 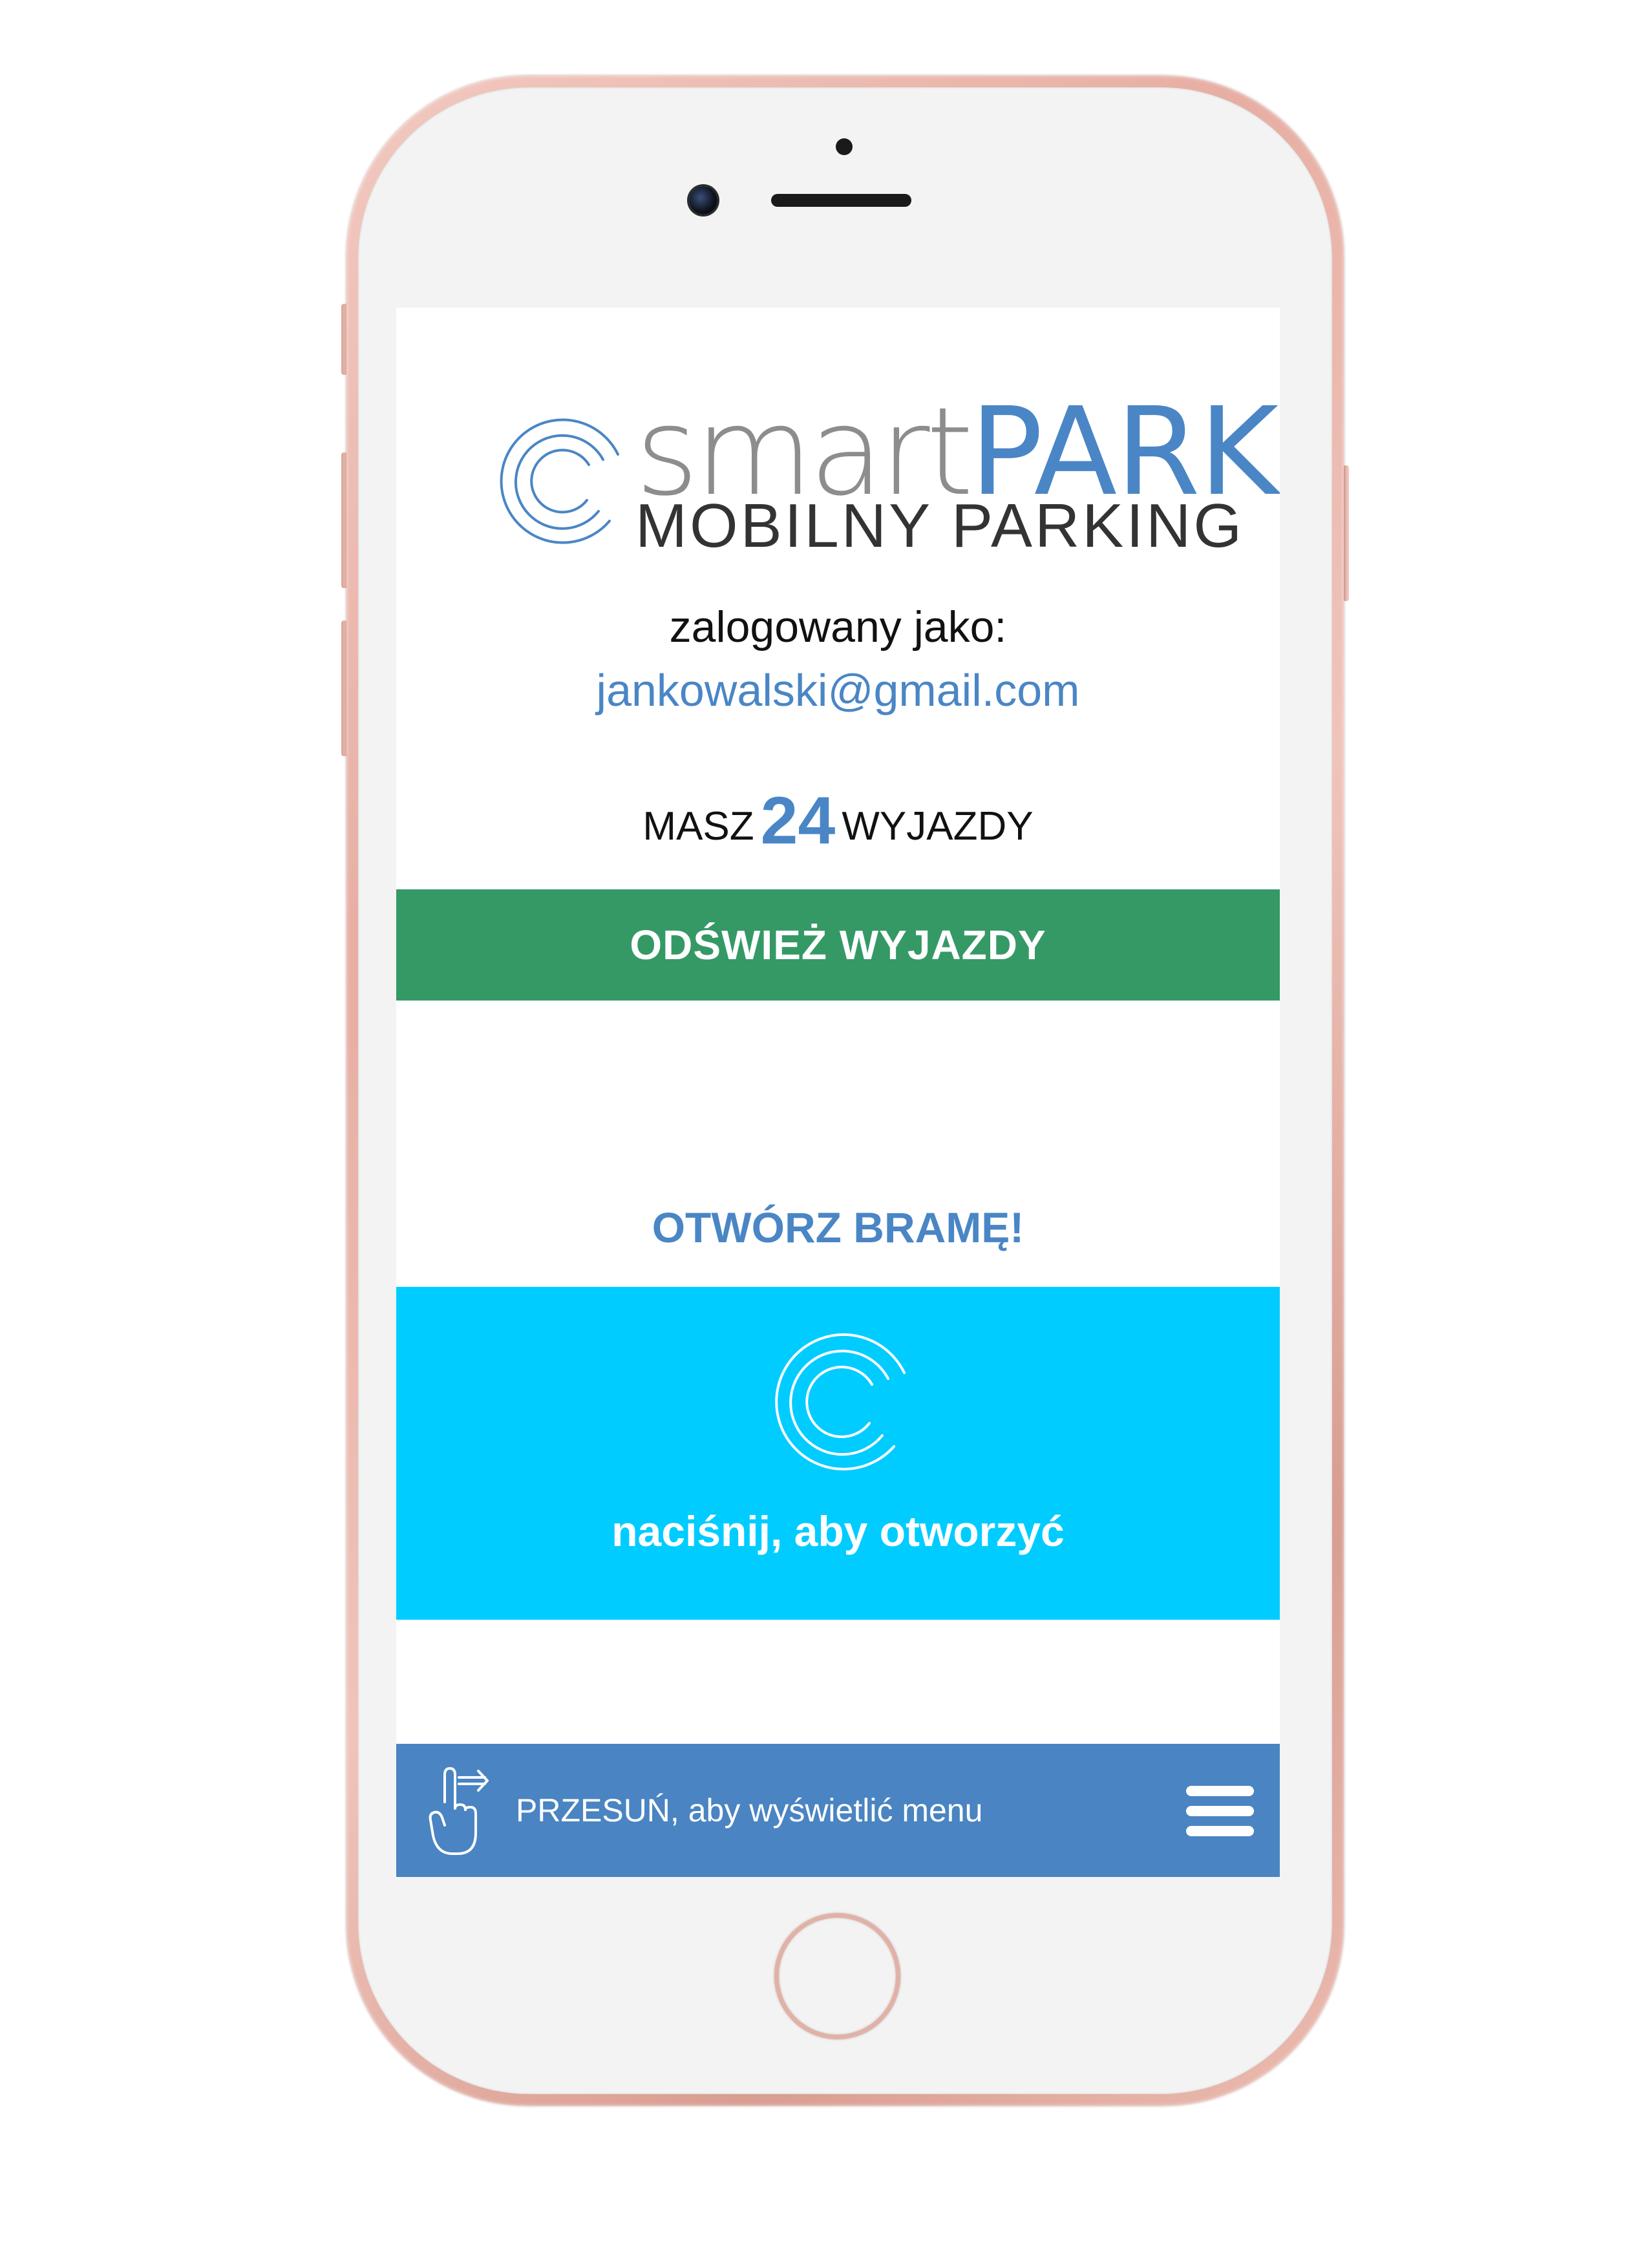 What do you see at coordinates (939, 525) in the screenshot?
I see `brand-subtitle: MOBILNY PARKING` at bounding box center [939, 525].